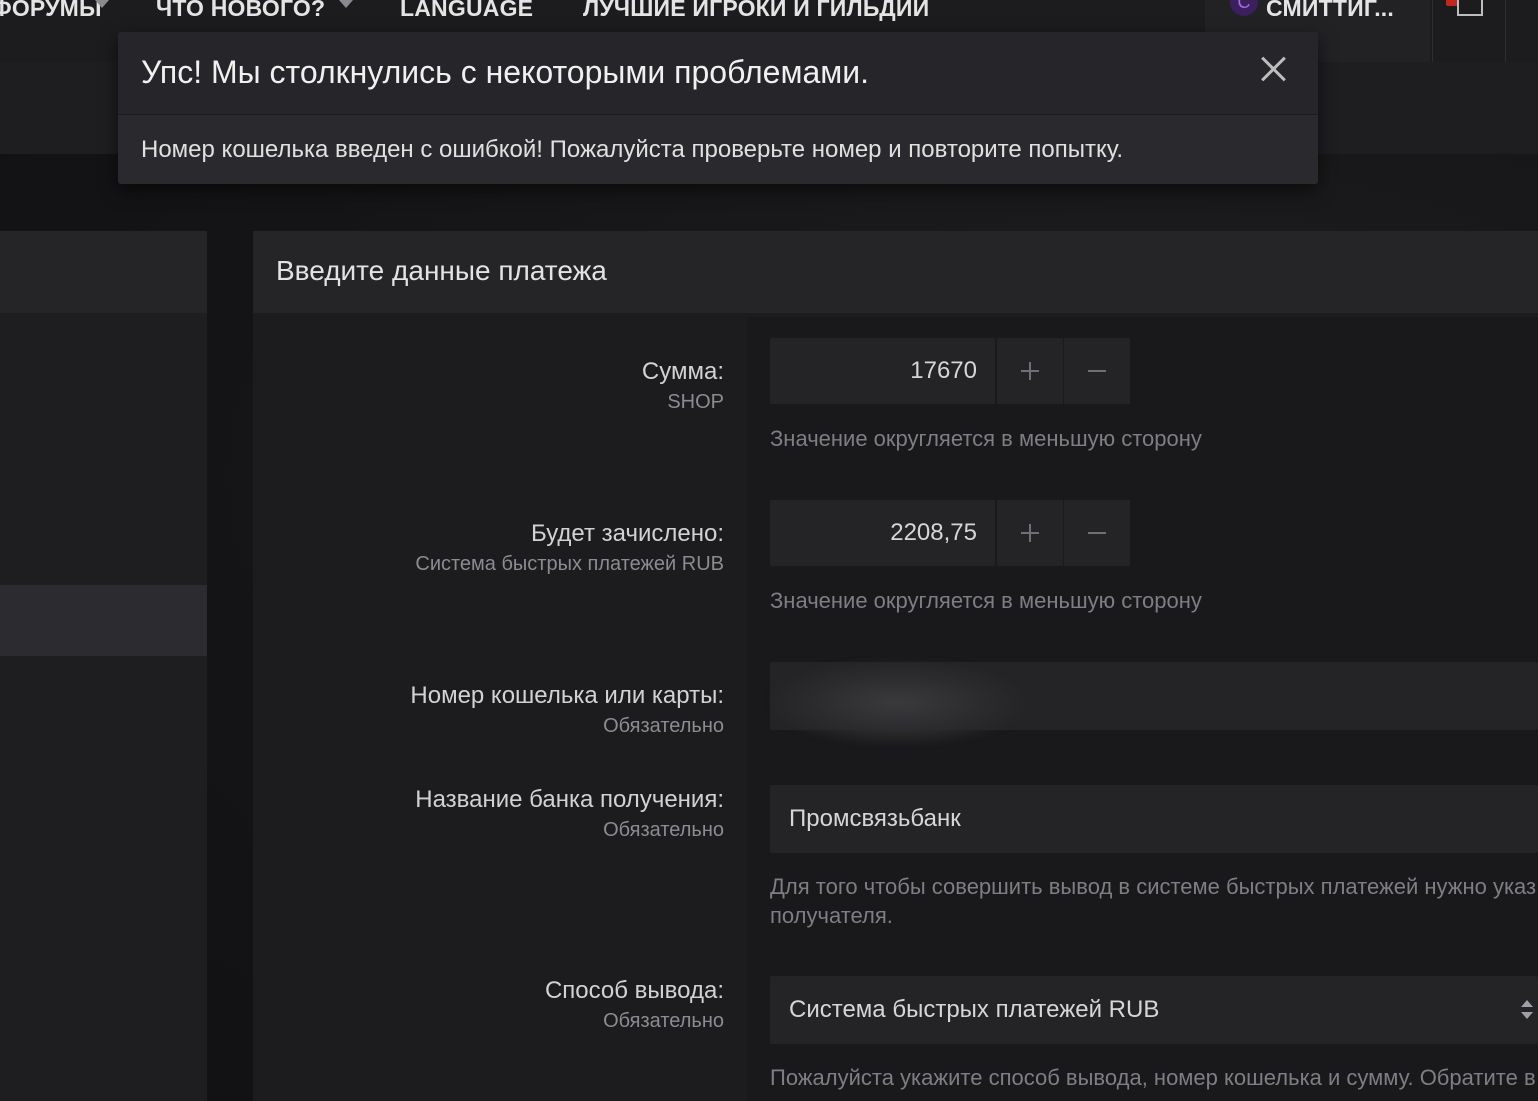 This screenshot has width=1538, height=1101. What do you see at coordinates (695, 402) in the screenshot?
I see `amount-currency: SHOP` at bounding box center [695, 402].